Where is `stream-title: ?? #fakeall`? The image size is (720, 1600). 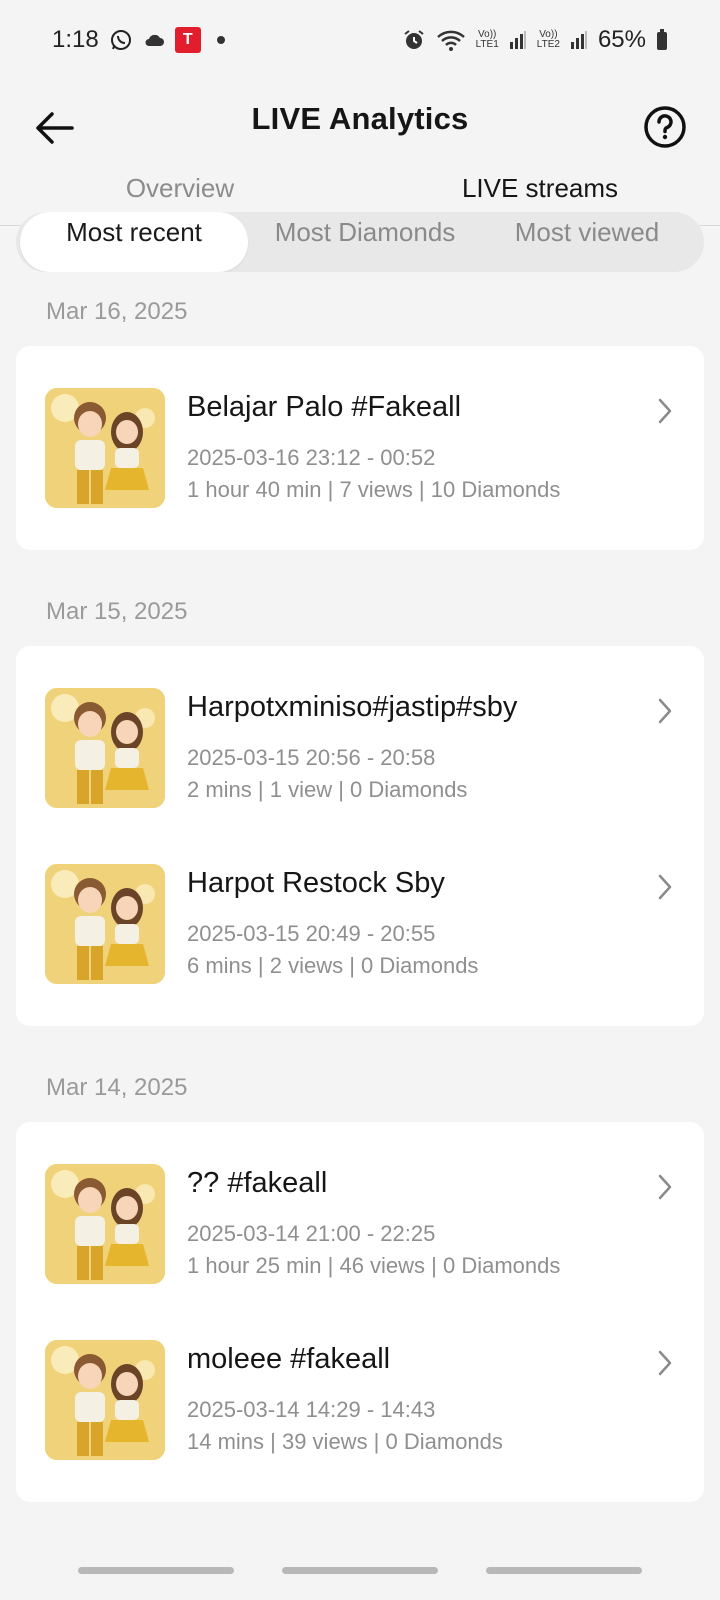 stream-title: ?? #fakeall is located at coordinates (257, 1182).